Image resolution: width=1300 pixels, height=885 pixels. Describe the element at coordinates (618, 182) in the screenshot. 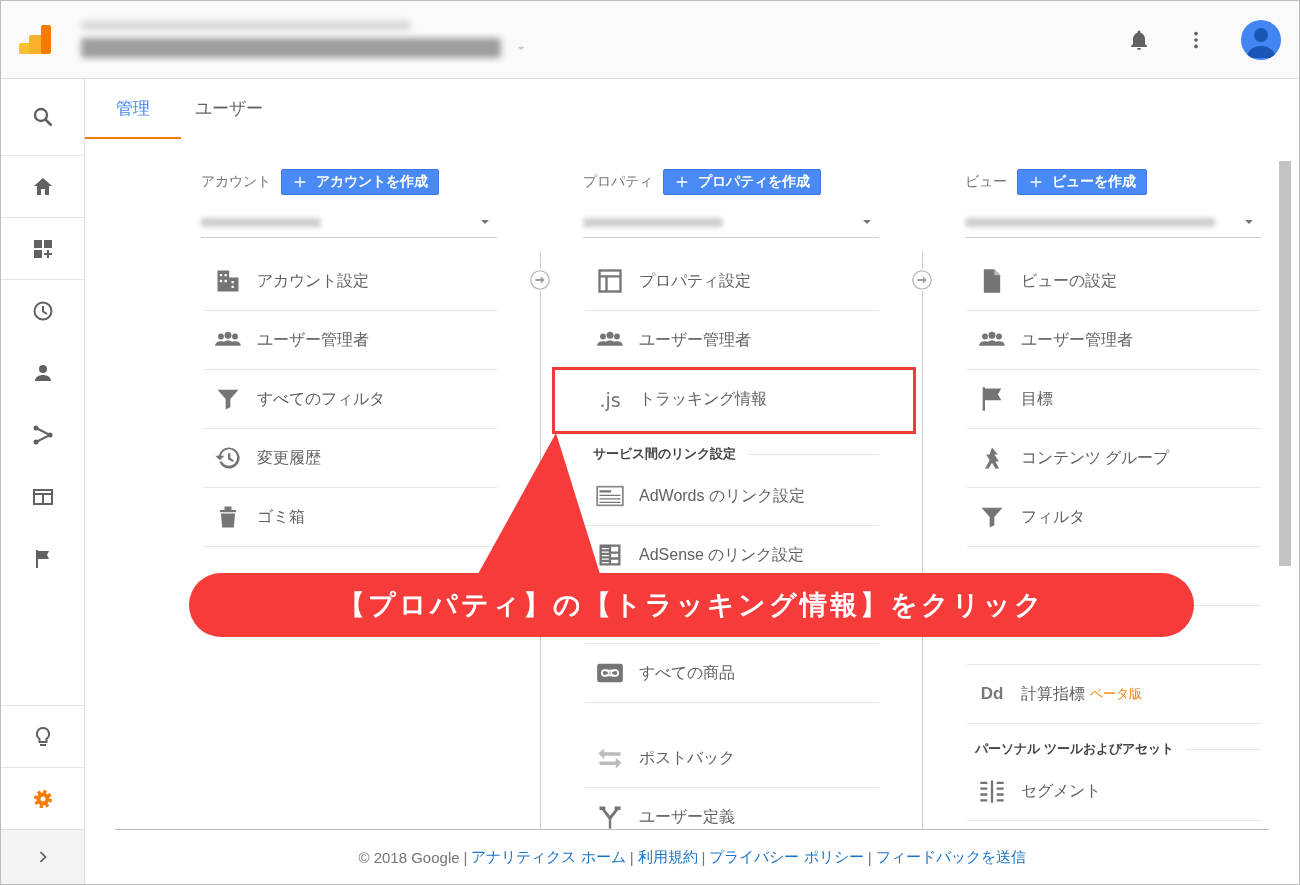

I see `column-label: プロパティ` at that location.